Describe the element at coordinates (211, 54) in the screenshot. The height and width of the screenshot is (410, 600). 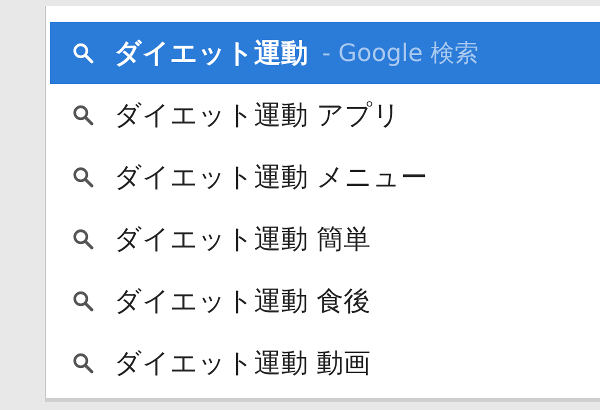
I see `suggestion-text: ダイエット運動` at that location.